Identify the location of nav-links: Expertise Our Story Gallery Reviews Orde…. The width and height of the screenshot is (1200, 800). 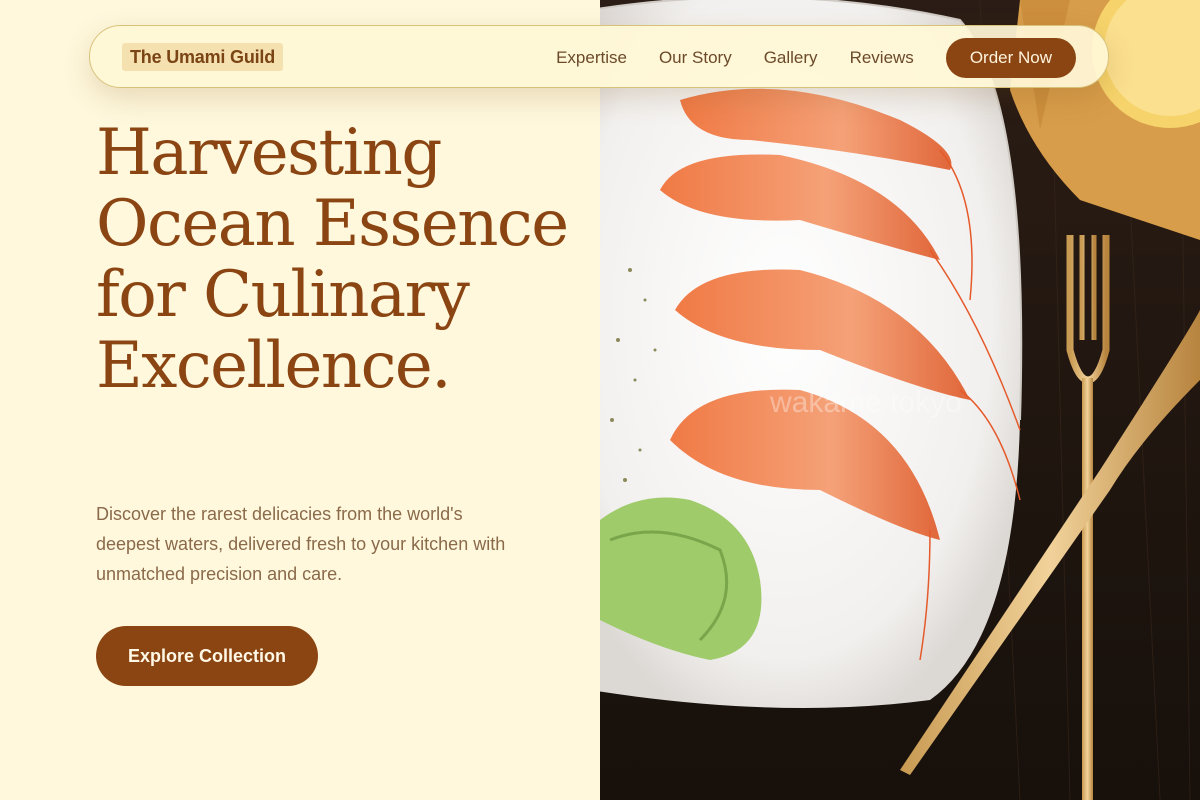
(816, 58).